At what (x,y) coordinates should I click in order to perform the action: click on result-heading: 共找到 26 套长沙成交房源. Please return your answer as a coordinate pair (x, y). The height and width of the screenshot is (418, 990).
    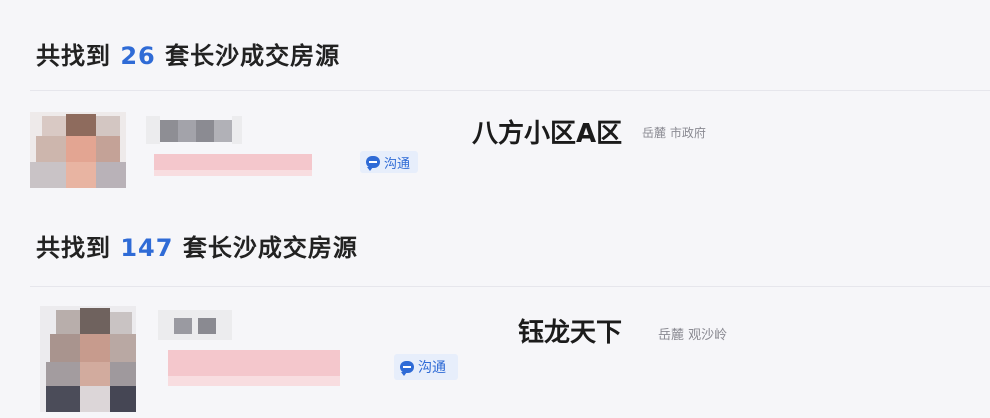
    Looking at the image, I should click on (188, 53).